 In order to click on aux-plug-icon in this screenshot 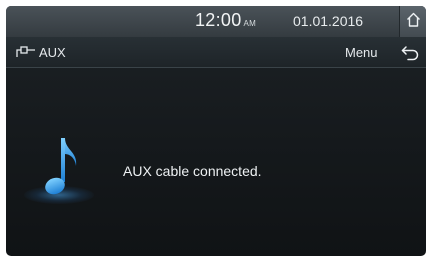, I will do `click(25, 51)`.